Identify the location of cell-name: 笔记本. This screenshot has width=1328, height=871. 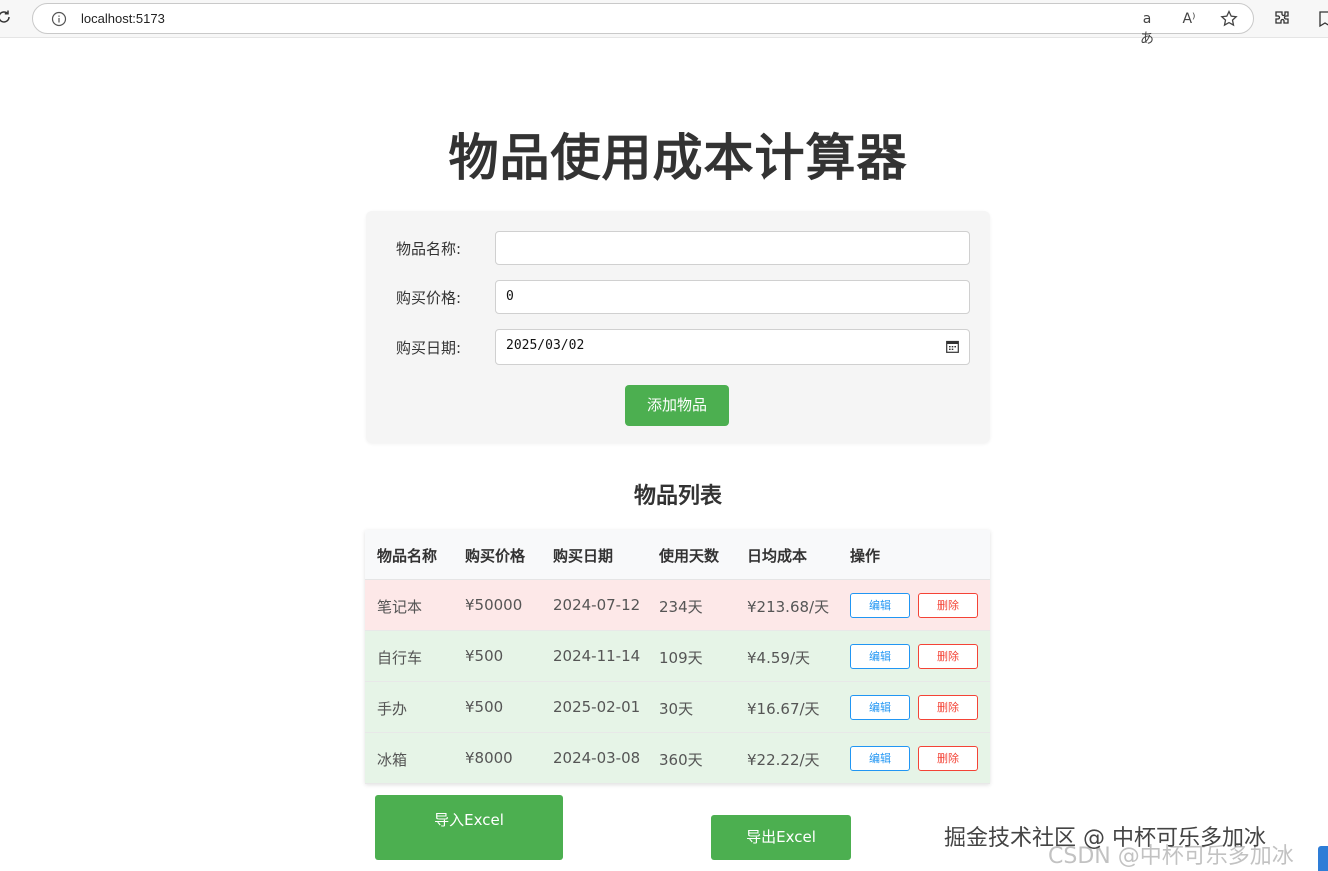
(400, 607).